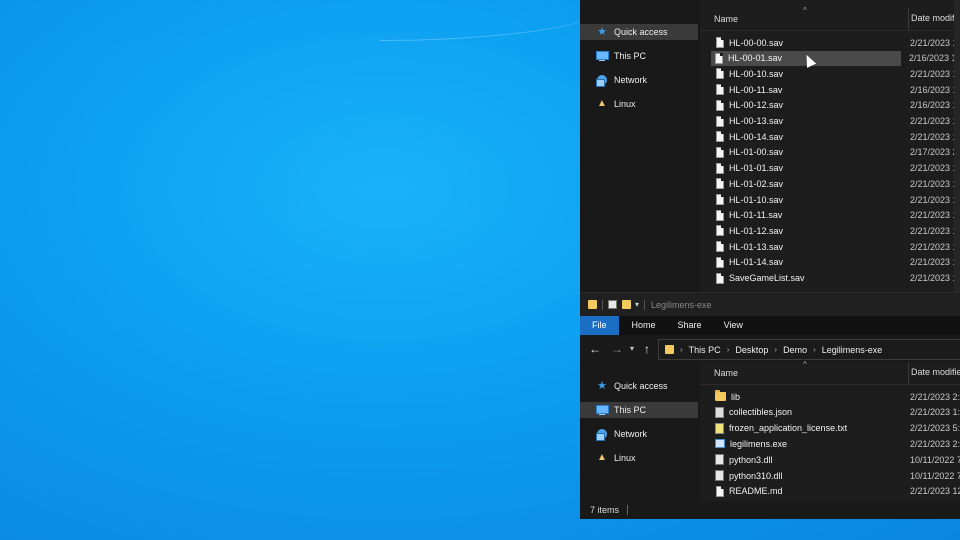 The width and height of the screenshot is (960, 540). Describe the element at coordinates (836, 89) in the screenshot. I see `file-row: HL-00-11.sav 2/16/2023 11` at that location.